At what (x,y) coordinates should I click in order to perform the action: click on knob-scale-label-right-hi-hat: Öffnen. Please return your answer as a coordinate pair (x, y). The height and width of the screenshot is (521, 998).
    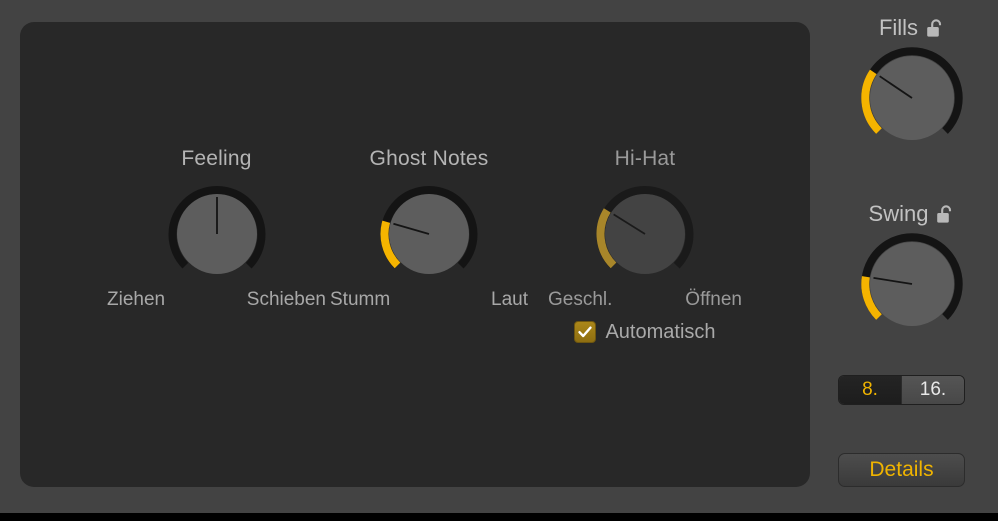
    Looking at the image, I should click on (713, 299).